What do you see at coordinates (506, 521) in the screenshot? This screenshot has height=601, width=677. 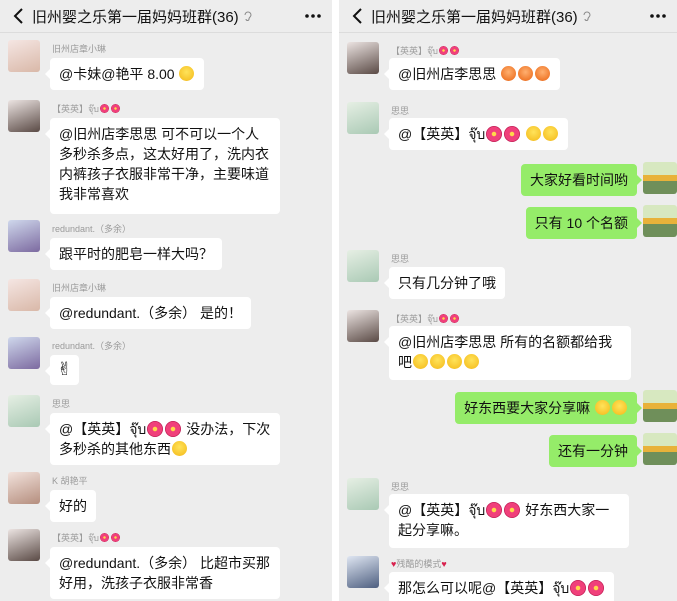 I see `message-bubble: @【英英】จุ๊บ 好东西大家一起分享嘛。` at bounding box center [506, 521].